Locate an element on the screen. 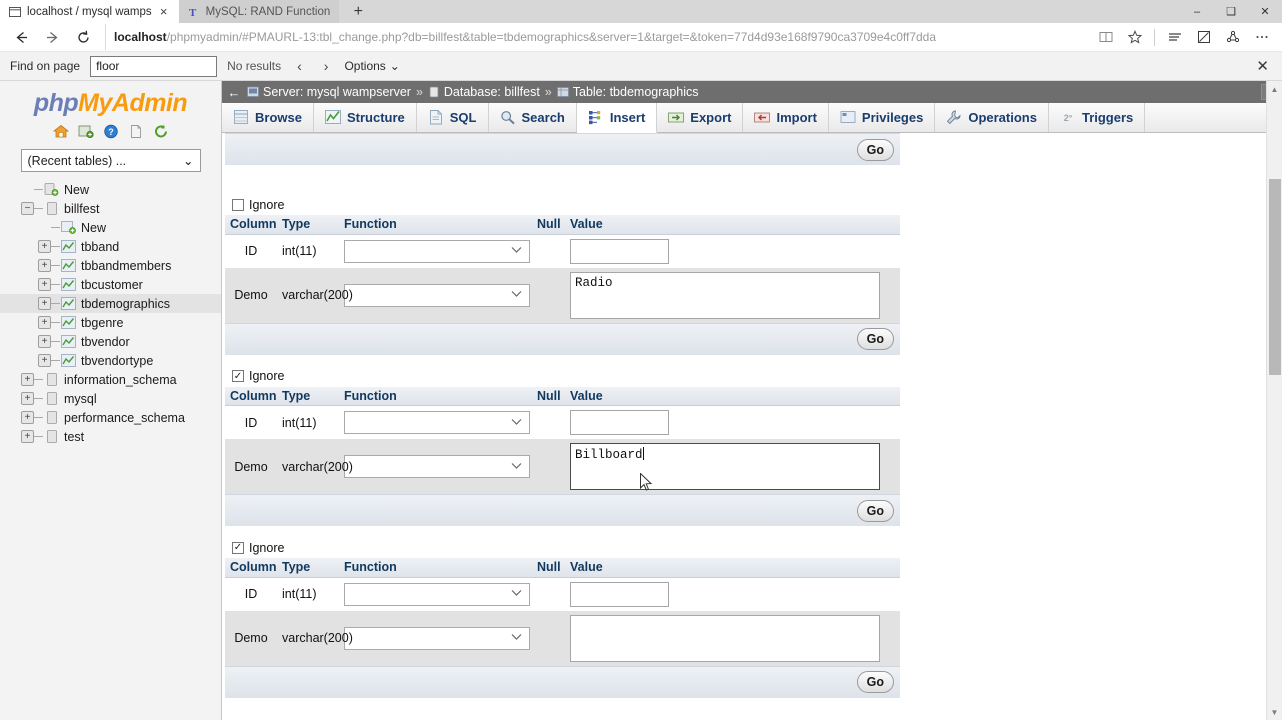 The width and height of the screenshot is (1282, 720). table-row: Demo varchar(200) is located at coordinates (562, 638).